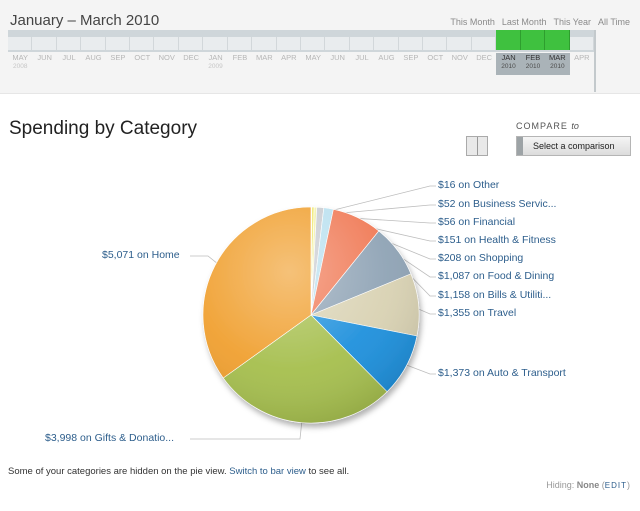 The width and height of the screenshot is (640, 511). I want to click on timeline-month-label: MAR 2010, so click(557, 64).